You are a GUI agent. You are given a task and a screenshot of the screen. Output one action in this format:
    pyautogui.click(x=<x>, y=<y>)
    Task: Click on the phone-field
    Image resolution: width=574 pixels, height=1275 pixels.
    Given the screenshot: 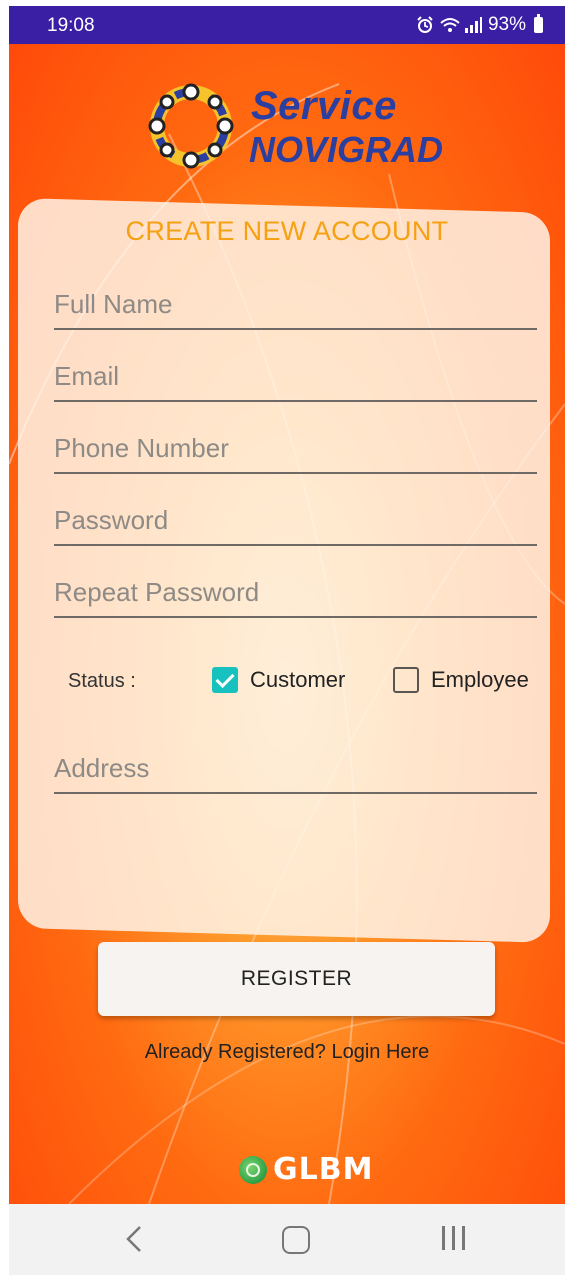 What is the action you would take?
    pyautogui.click(x=295, y=451)
    